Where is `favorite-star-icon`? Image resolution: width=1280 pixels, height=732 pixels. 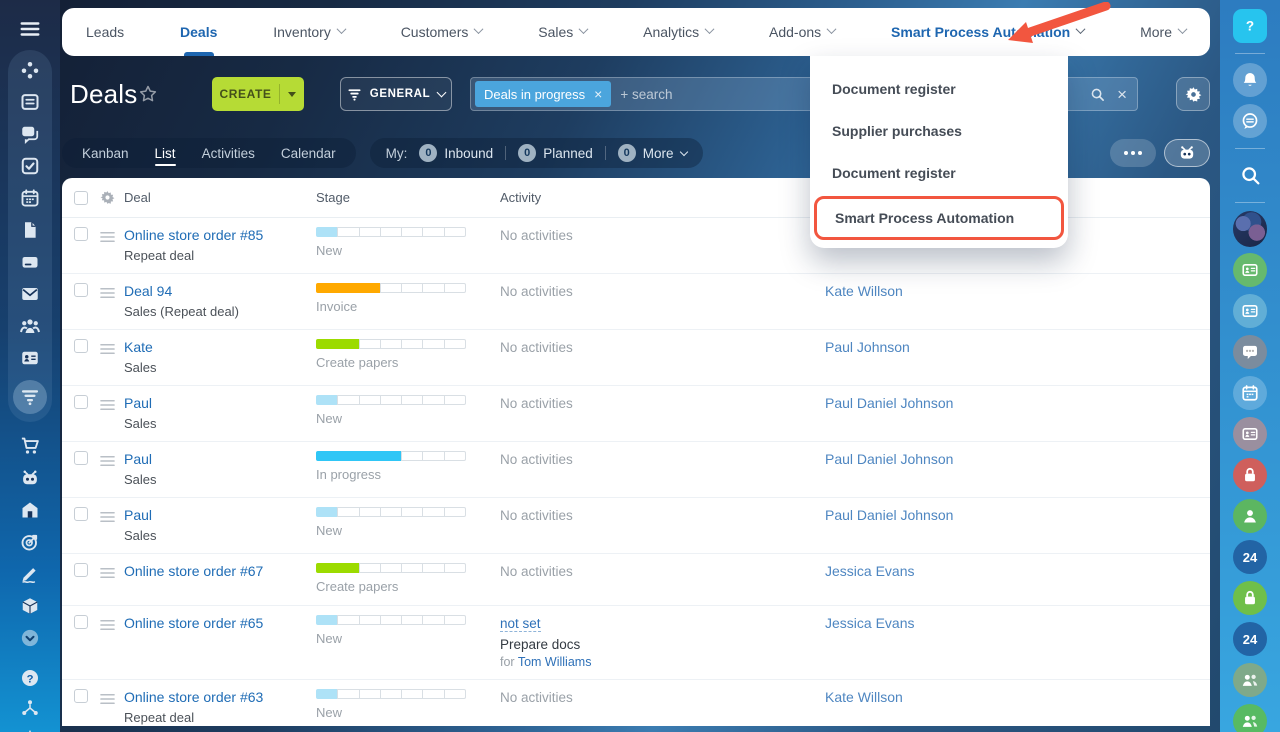
favorite-star-icon is located at coordinates (148, 94).